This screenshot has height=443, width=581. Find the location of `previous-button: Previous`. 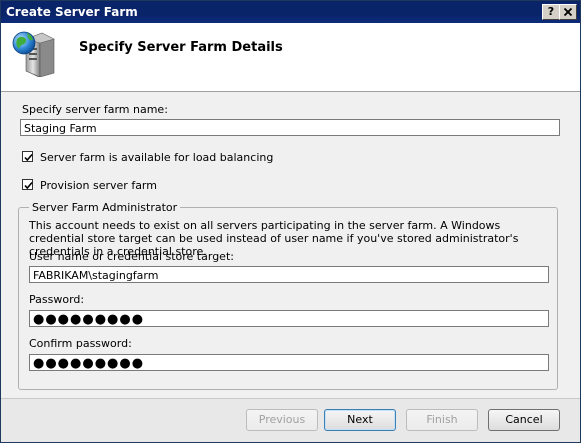

previous-button: Previous is located at coordinates (282, 420).